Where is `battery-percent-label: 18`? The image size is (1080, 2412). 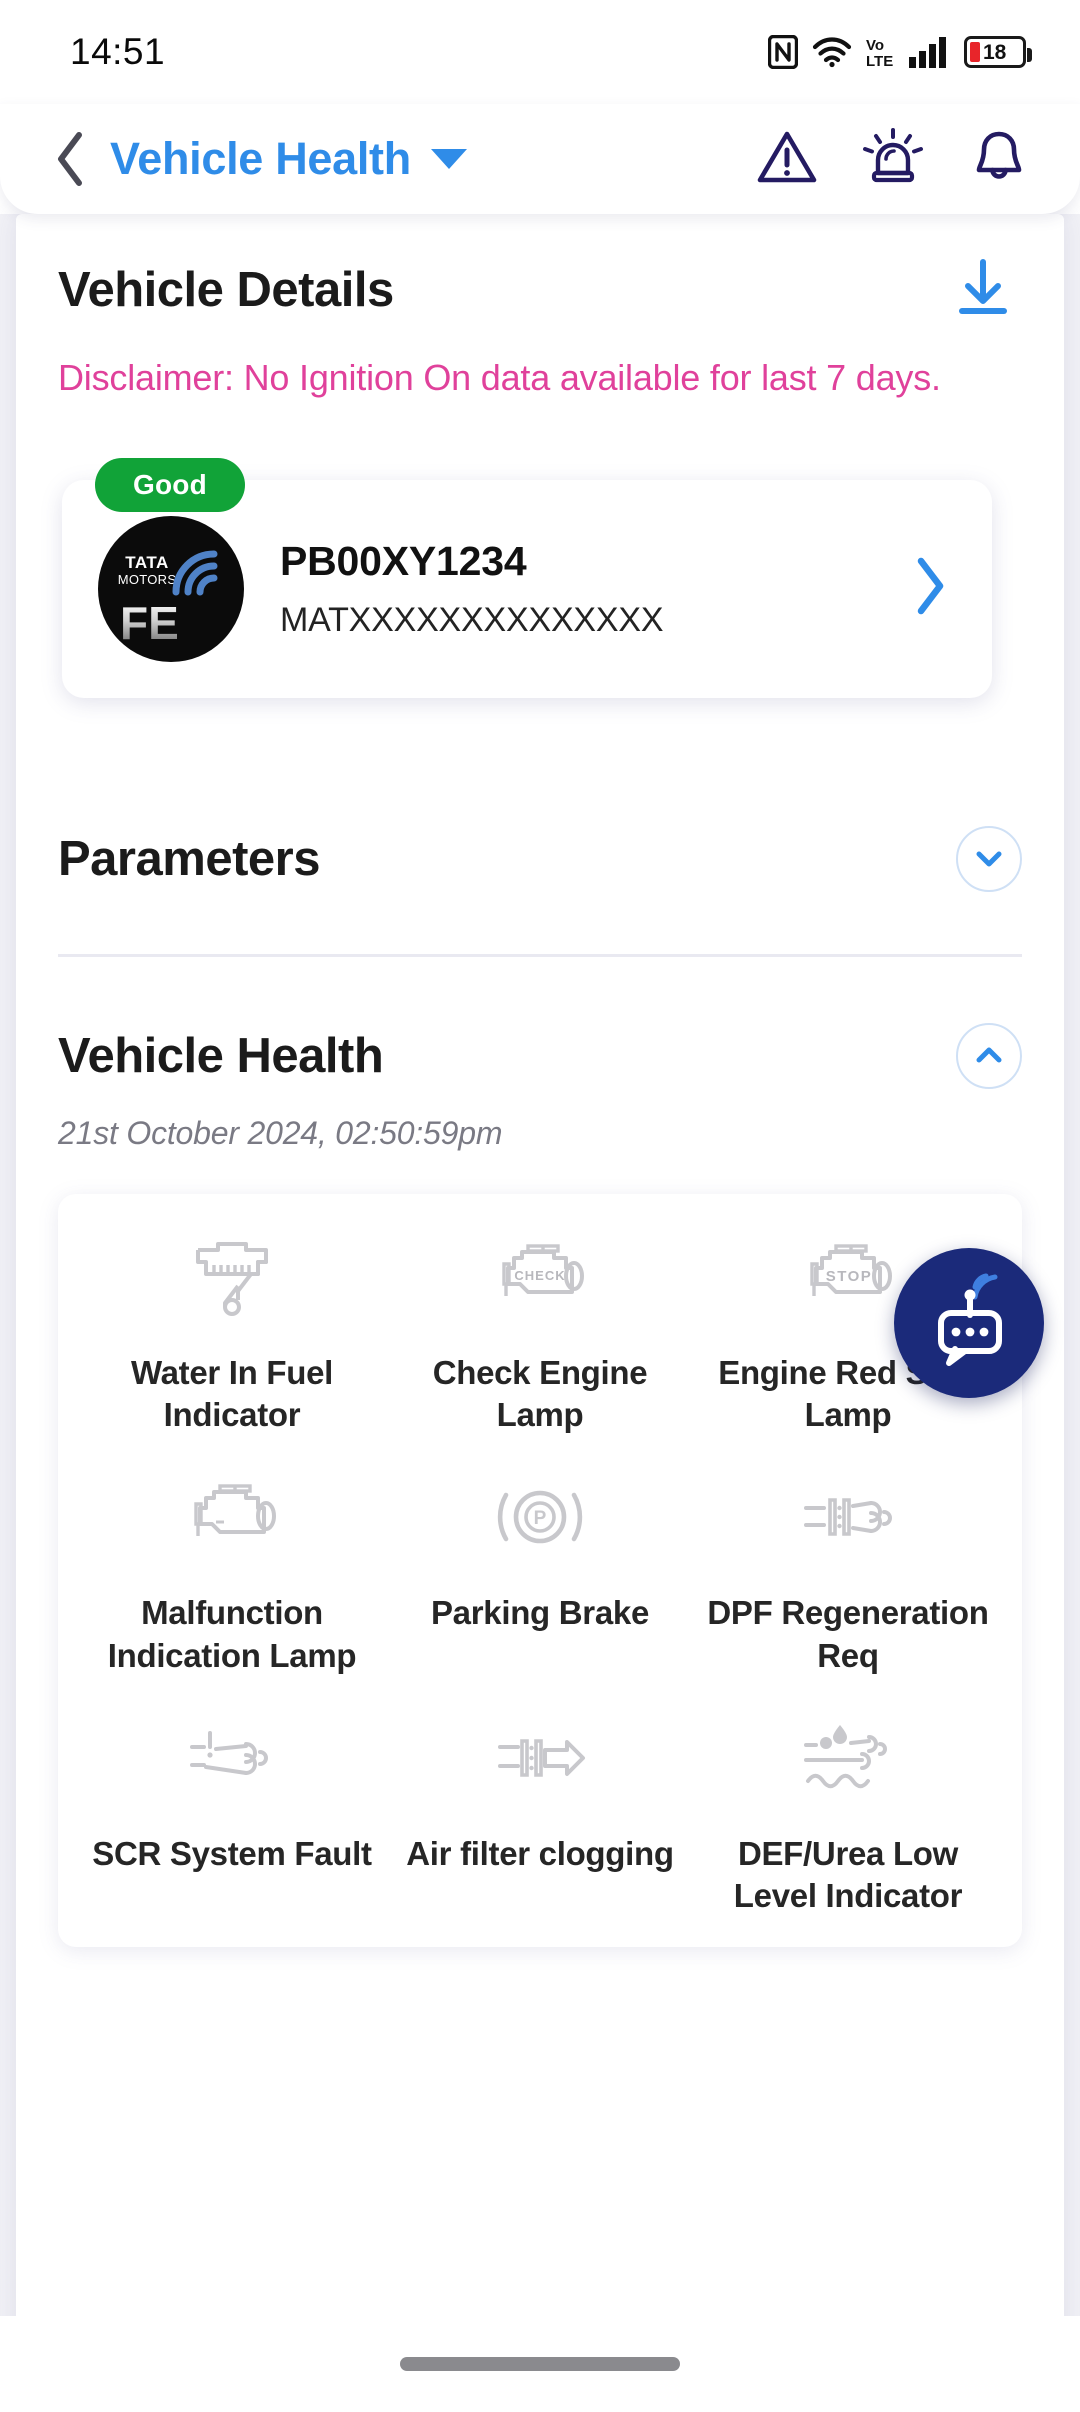
battery-percent-label: 18 is located at coordinates (995, 52).